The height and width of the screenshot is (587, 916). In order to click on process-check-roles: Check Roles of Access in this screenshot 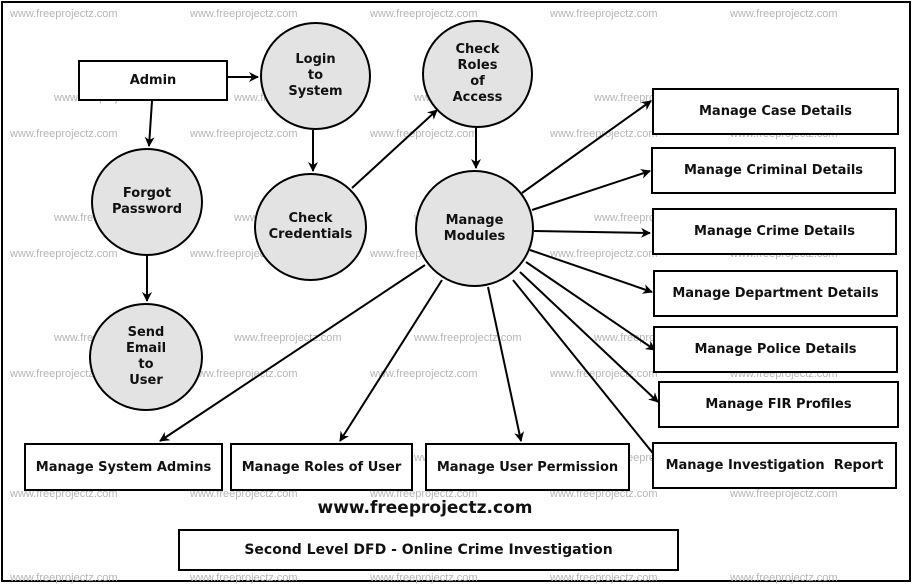, I will do `click(477, 74)`.